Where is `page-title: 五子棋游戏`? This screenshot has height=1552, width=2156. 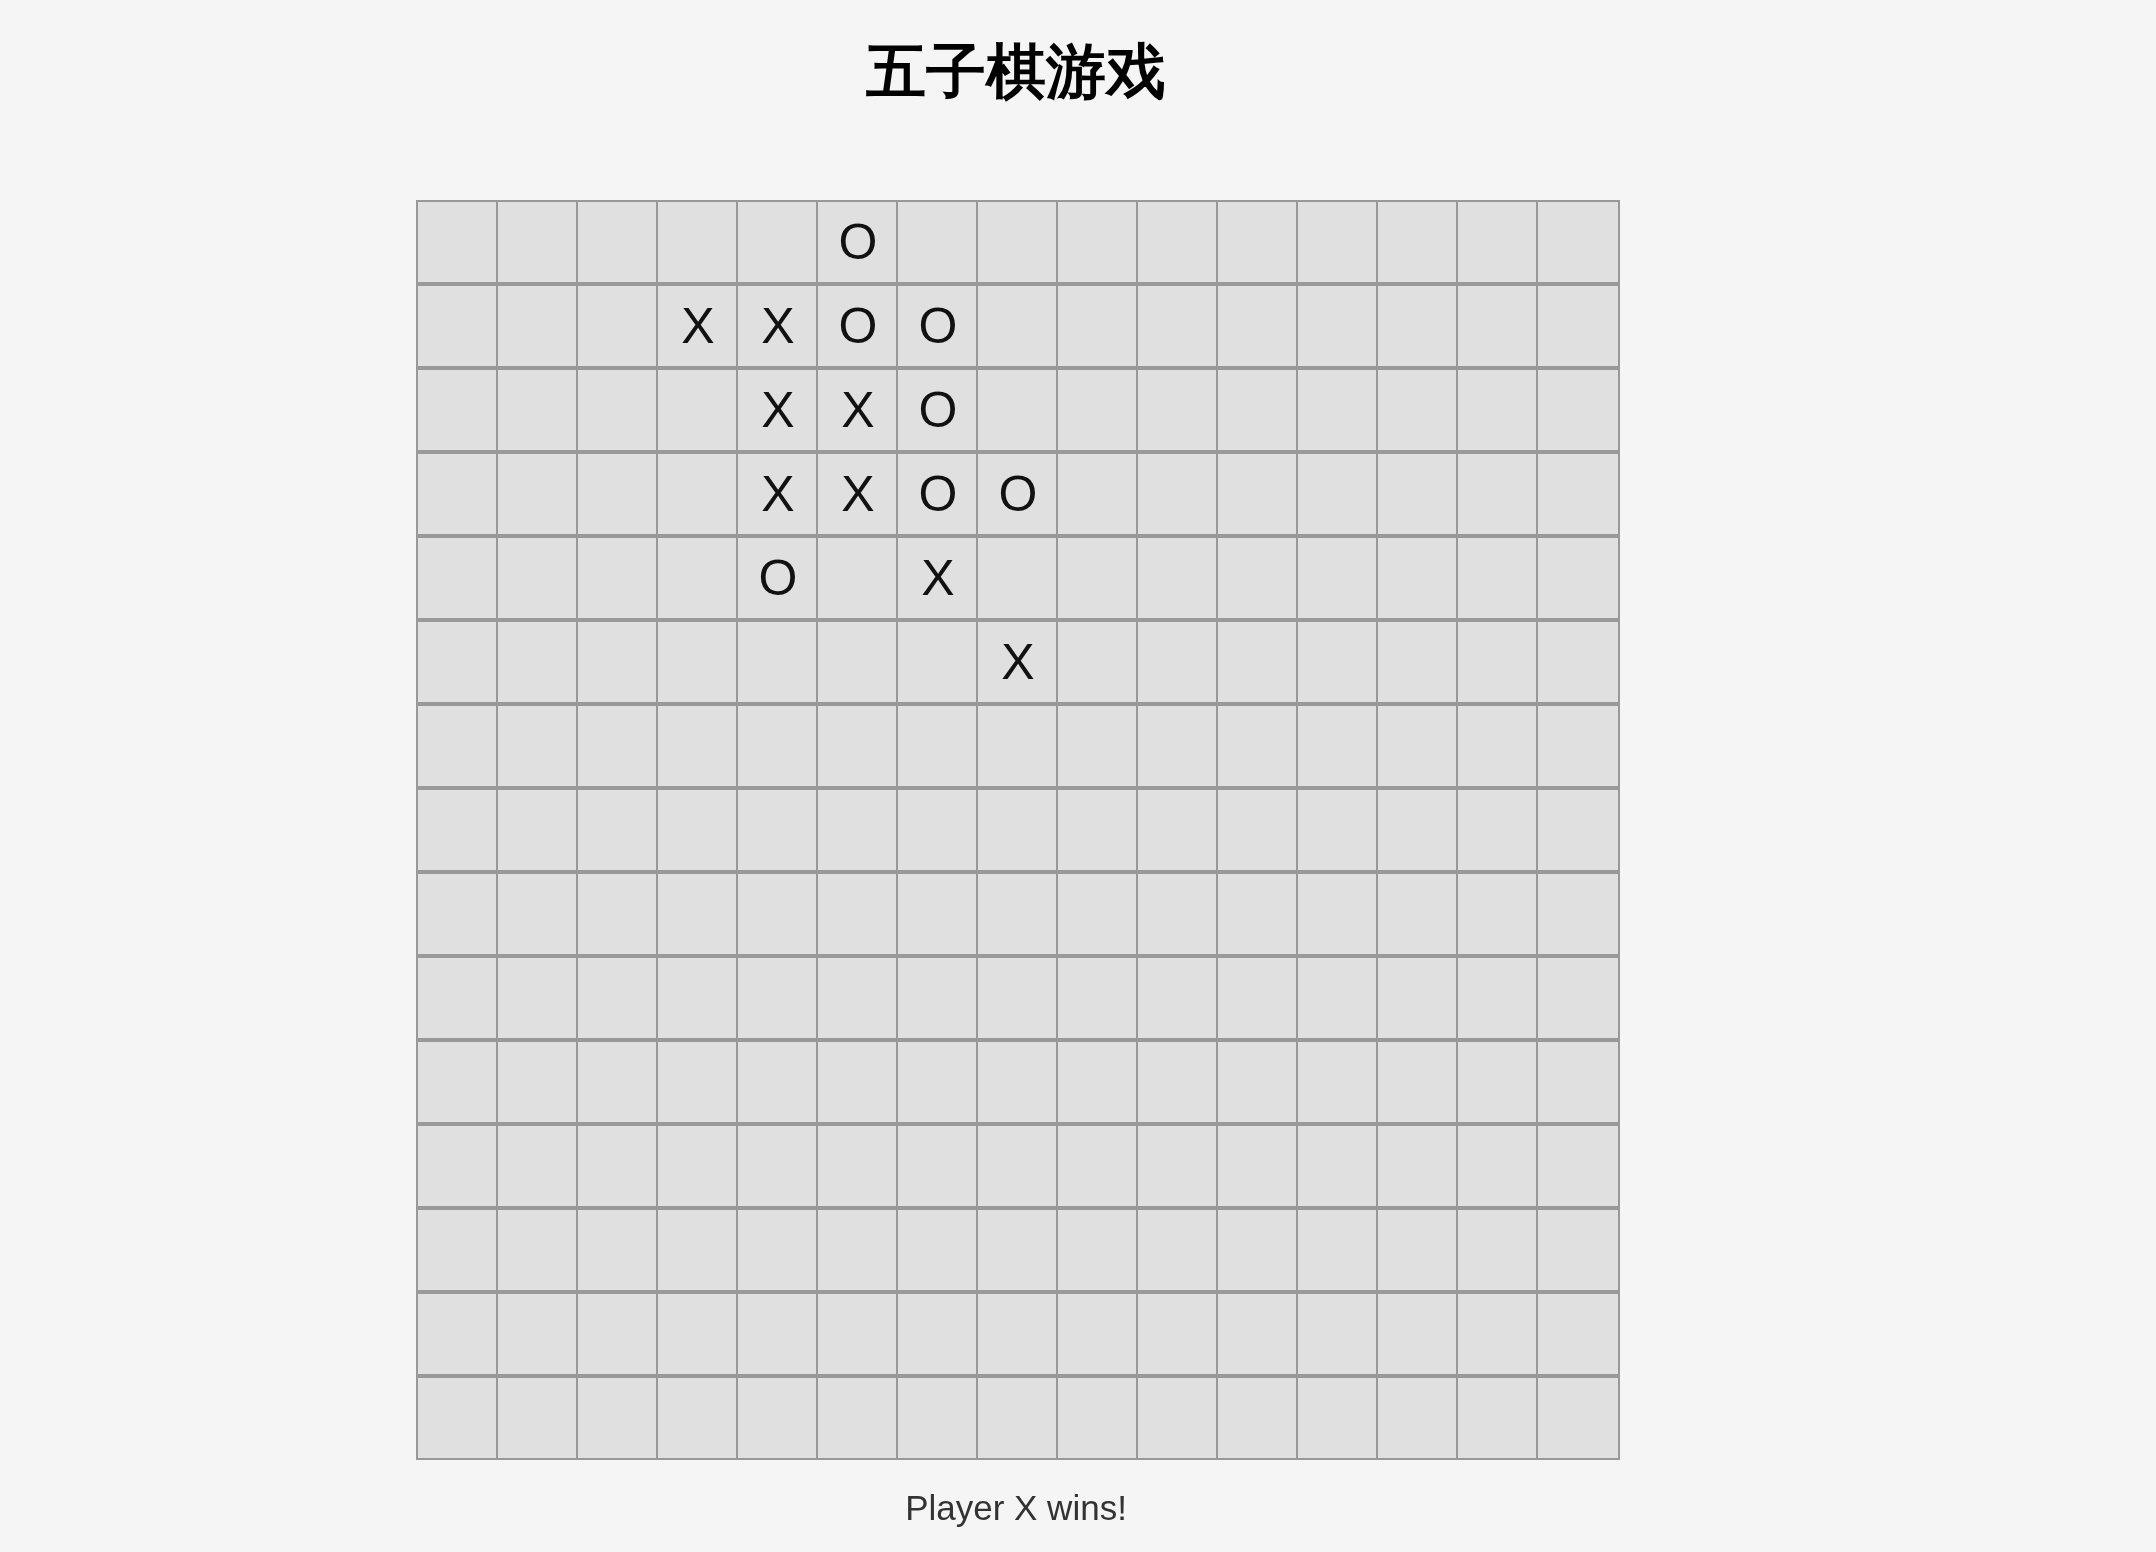 page-title: 五子棋游戏 is located at coordinates (1016, 72).